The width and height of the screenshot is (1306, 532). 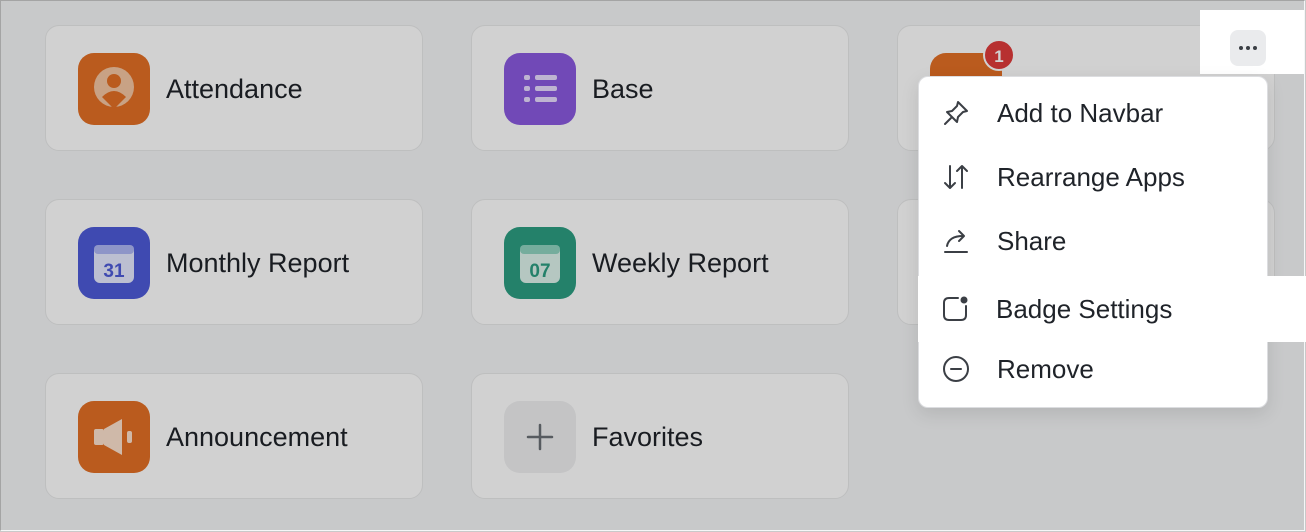 What do you see at coordinates (956, 241) in the screenshot?
I see `share-icon` at bounding box center [956, 241].